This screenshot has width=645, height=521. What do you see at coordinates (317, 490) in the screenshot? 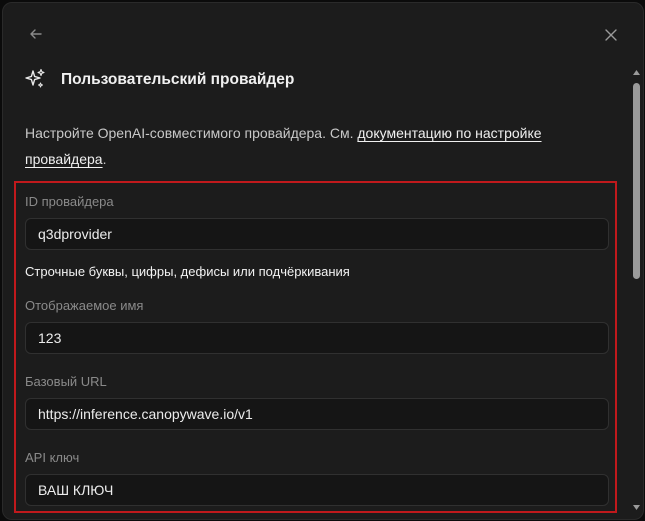
I see `api-key-input: ВАШ КЛЮЧ` at bounding box center [317, 490].